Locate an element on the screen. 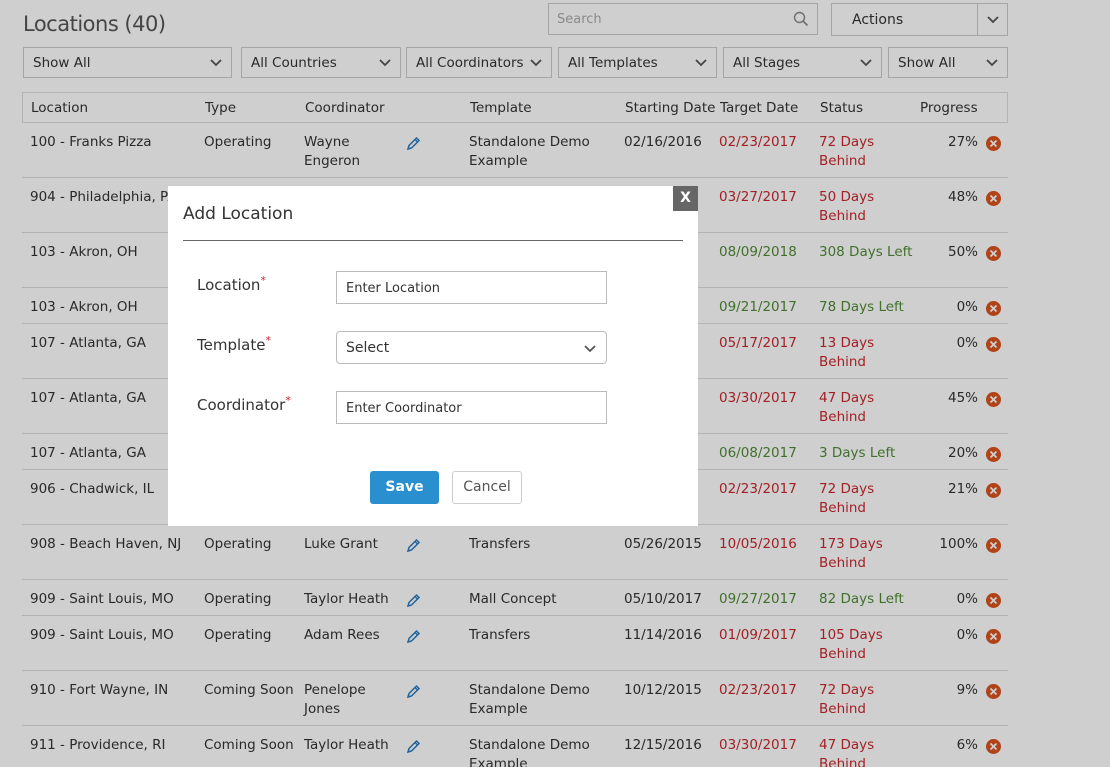 The height and width of the screenshot is (767, 1110). template-label-text: Template is located at coordinates (231, 345).